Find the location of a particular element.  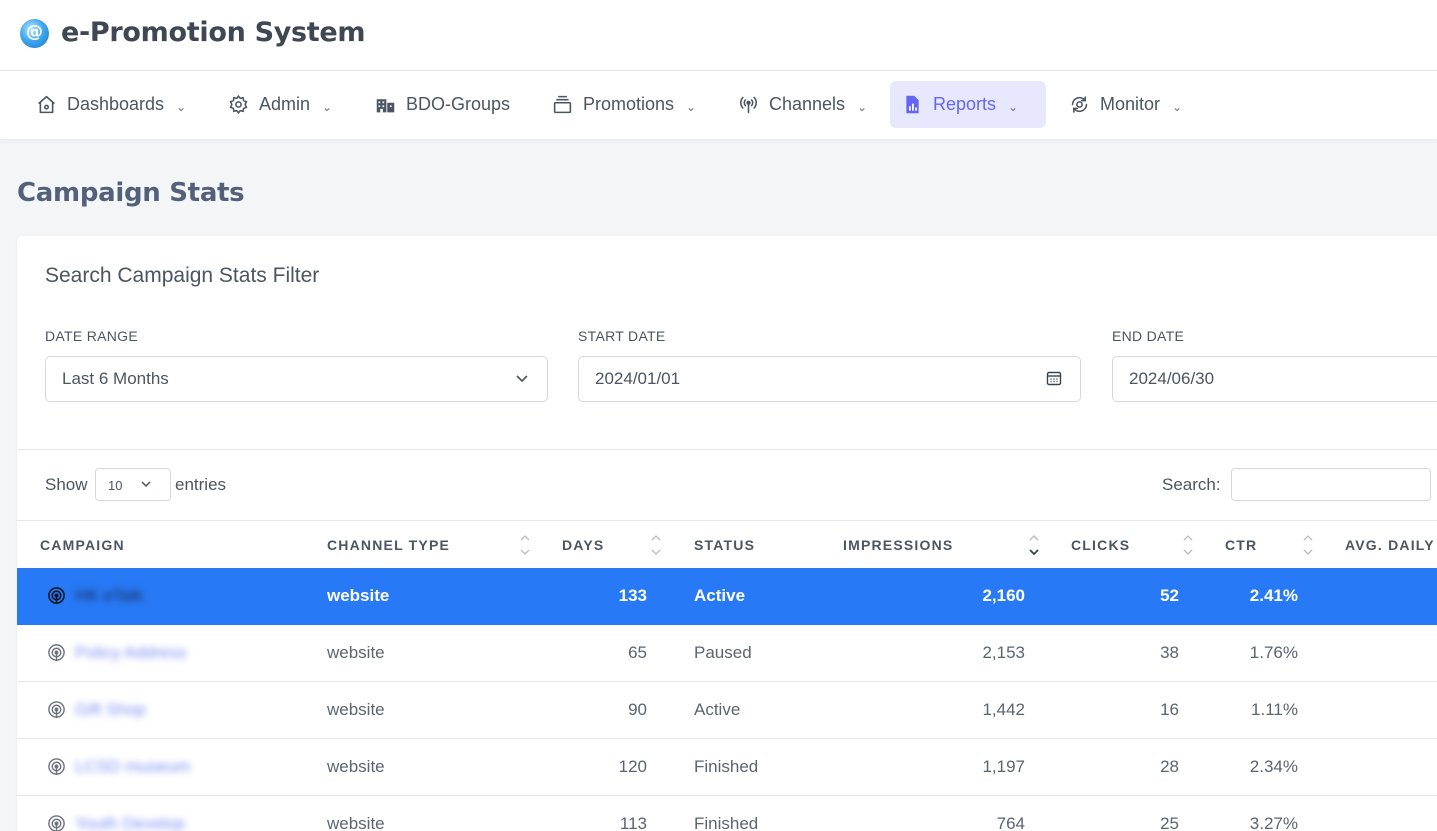

campaign-name-link: LCSD museum is located at coordinates (132, 767).